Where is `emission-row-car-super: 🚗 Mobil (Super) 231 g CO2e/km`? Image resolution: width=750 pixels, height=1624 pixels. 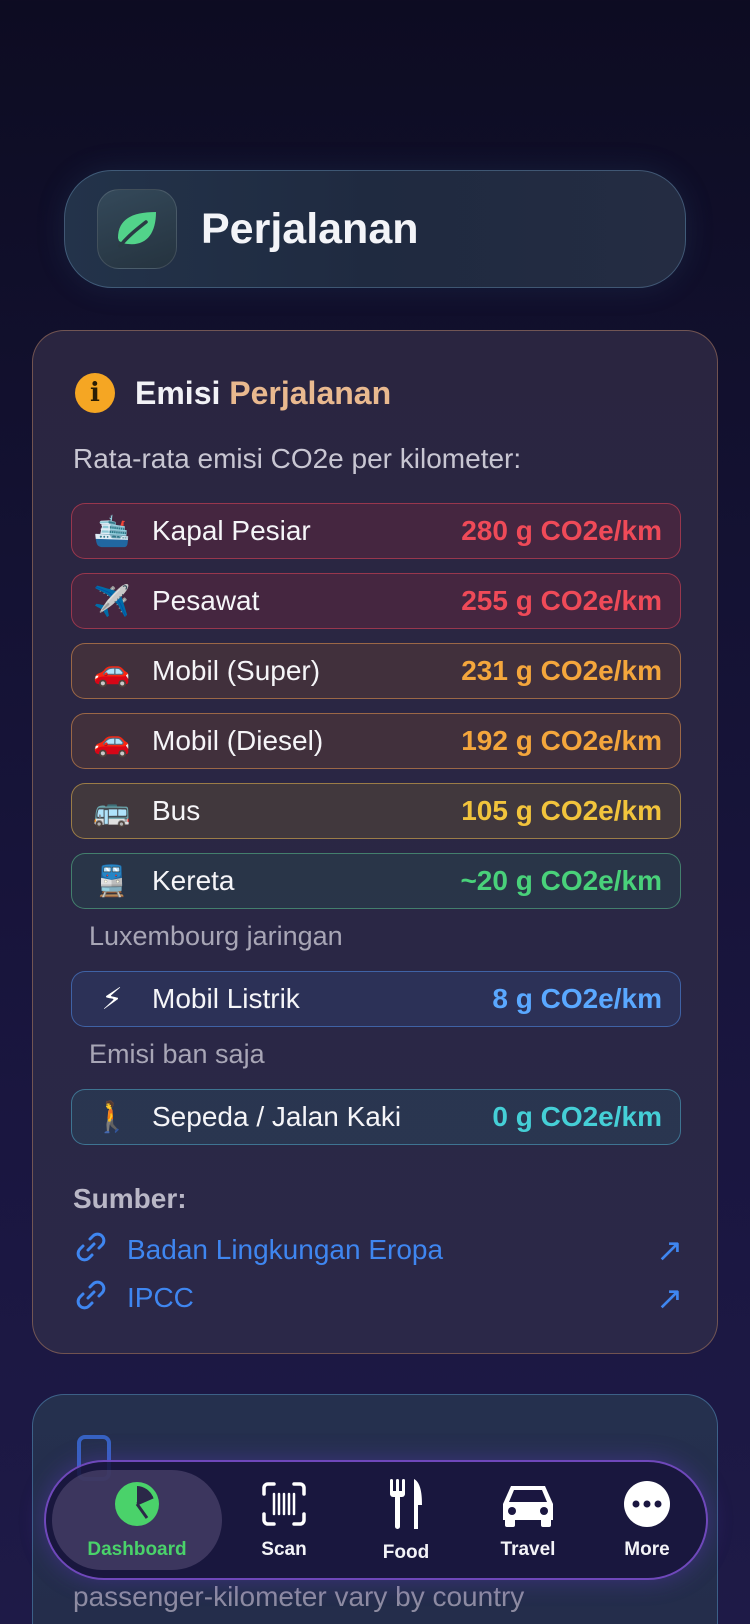 emission-row-car-super: 🚗 Mobil (Super) 231 g CO2e/km is located at coordinates (376, 671).